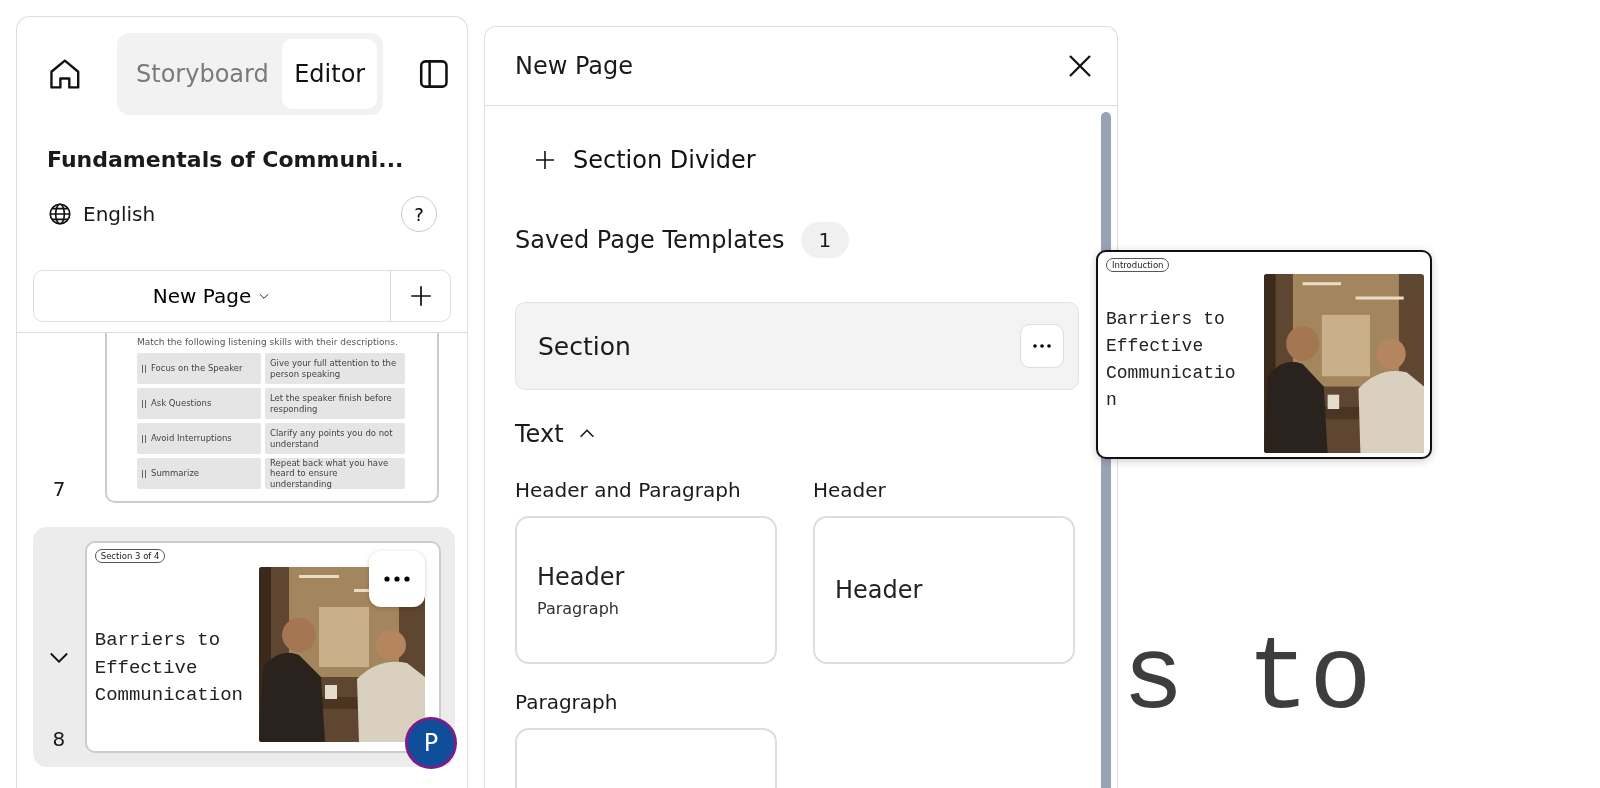 The height and width of the screenshot is (788, 1600). What do you see at coordinates (628, 490) in the screenshot?
I see `template-label: Header and Paragraph` at bounding box center [628, 490].